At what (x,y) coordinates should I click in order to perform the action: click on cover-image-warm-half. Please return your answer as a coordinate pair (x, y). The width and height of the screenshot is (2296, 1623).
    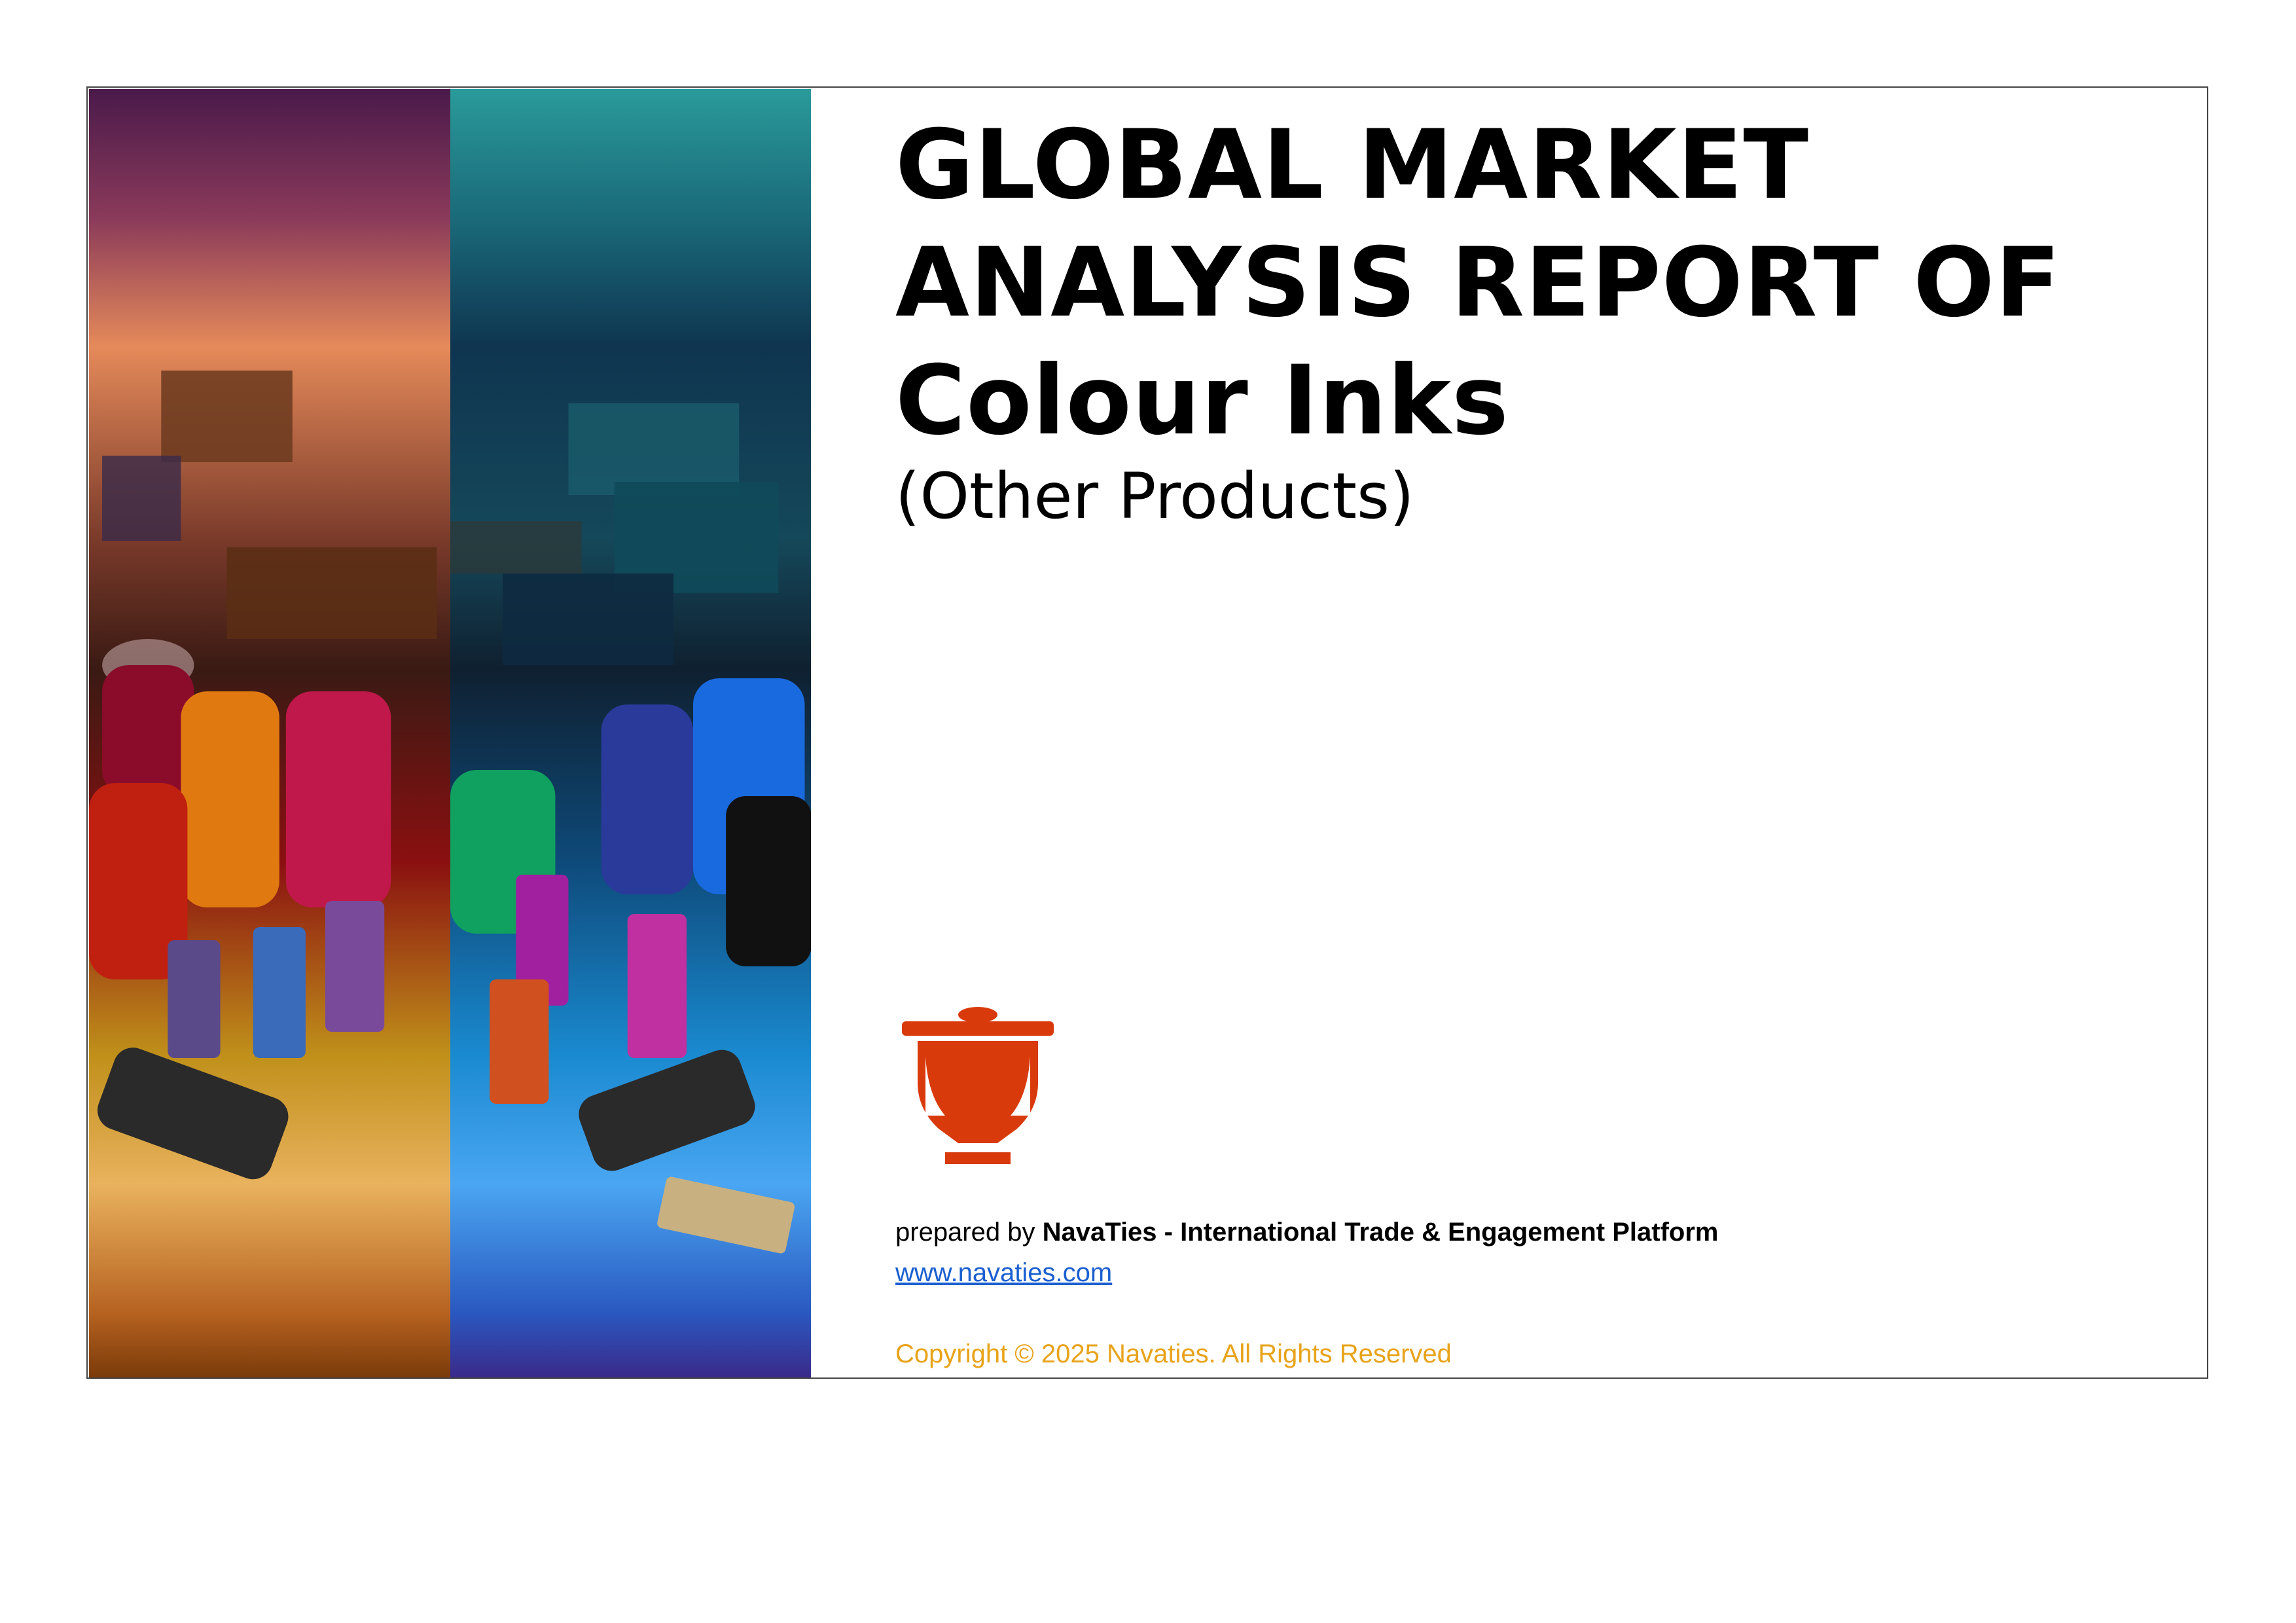
    Looking at the image, I should click on (269, 733).